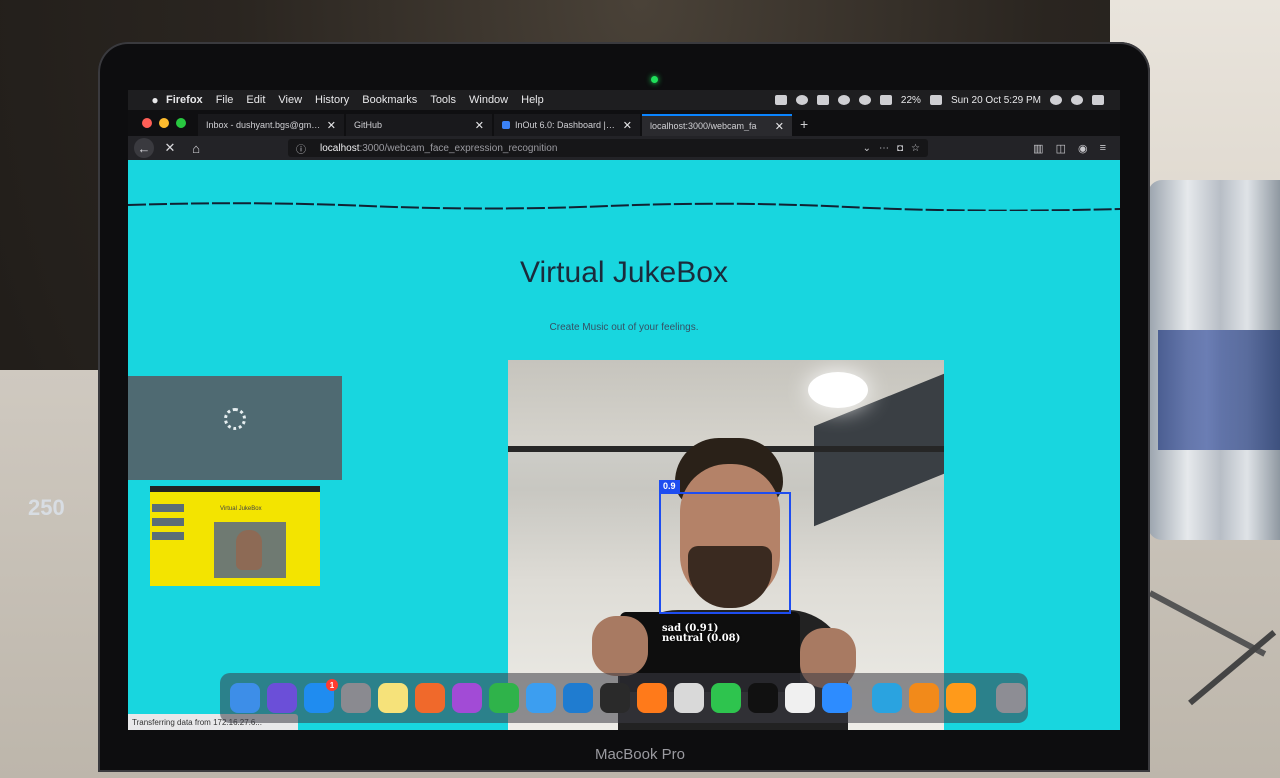 Image resolution: width=1280 pixels, height=778 pixels. What do you see at coordinates (245, 698) in the screenshot?
I see `finder-icon` at bounding box center [245, 698].